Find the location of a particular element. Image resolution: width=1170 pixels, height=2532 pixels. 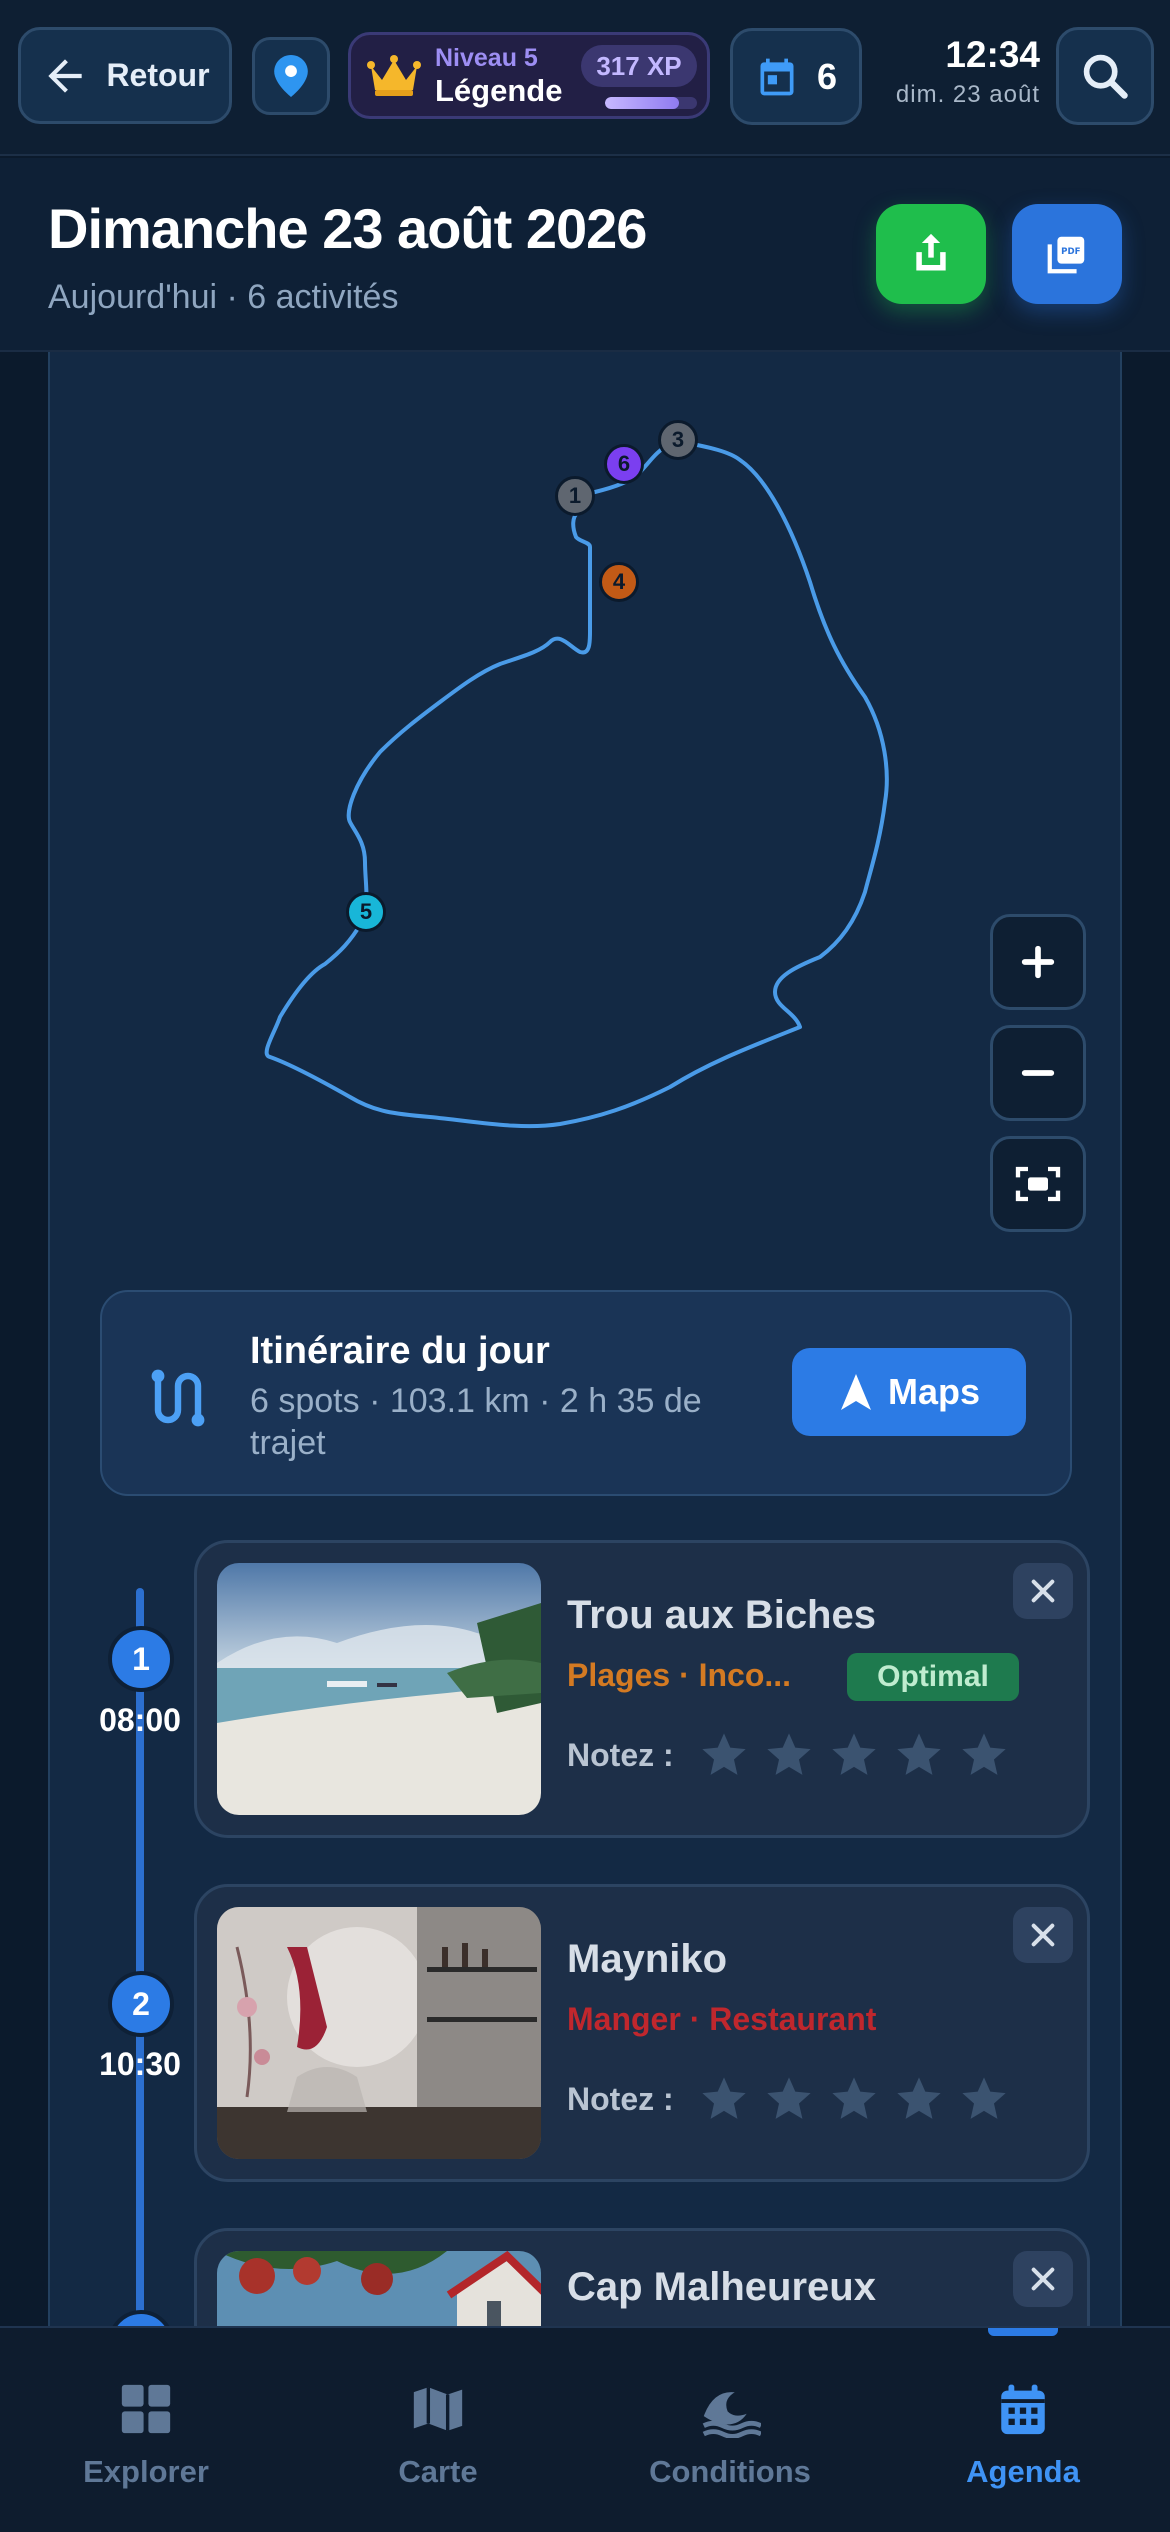

open-maps-button: Maps is located at coordinates (909, 1392).